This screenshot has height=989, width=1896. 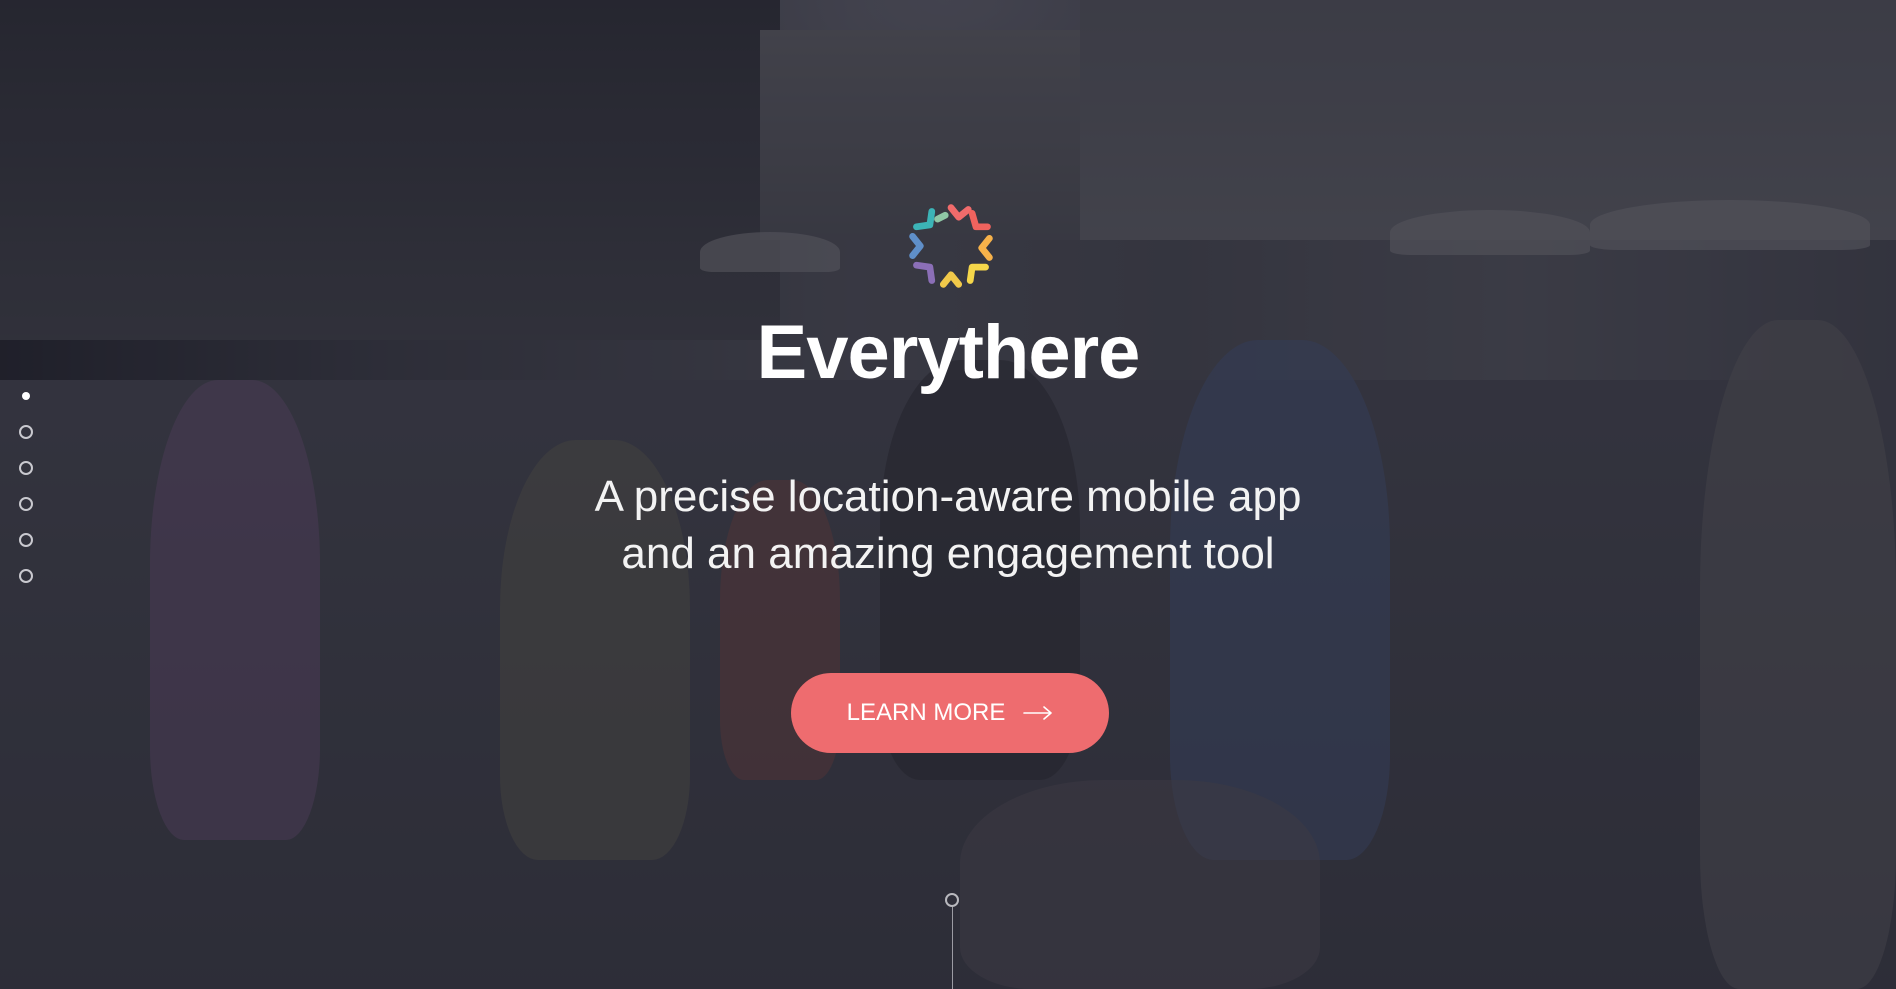 What do you see at coordinates (948, 553) in the screenshot?
I see `tagline-line-2: and an amazing engagement tool` at bounding box center [948, 553].